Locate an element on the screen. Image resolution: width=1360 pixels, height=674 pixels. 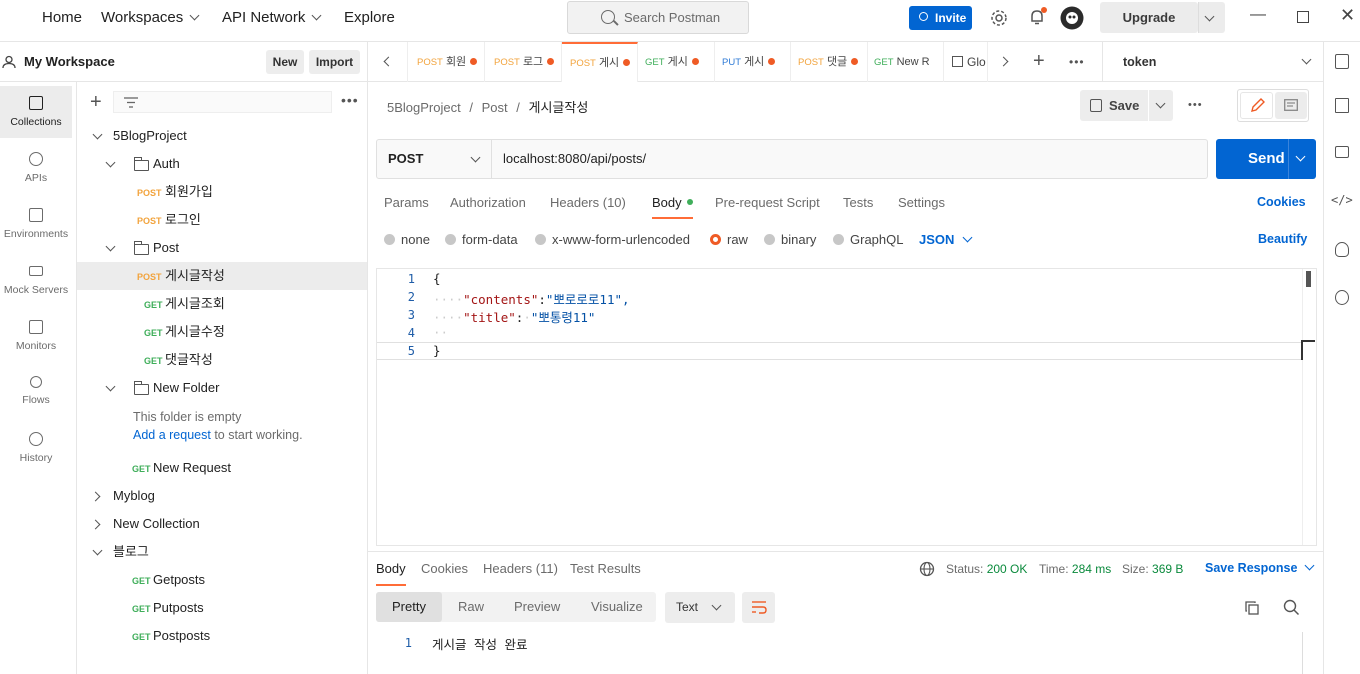
nav-explore: Explore is located at coordinates (369, 18).